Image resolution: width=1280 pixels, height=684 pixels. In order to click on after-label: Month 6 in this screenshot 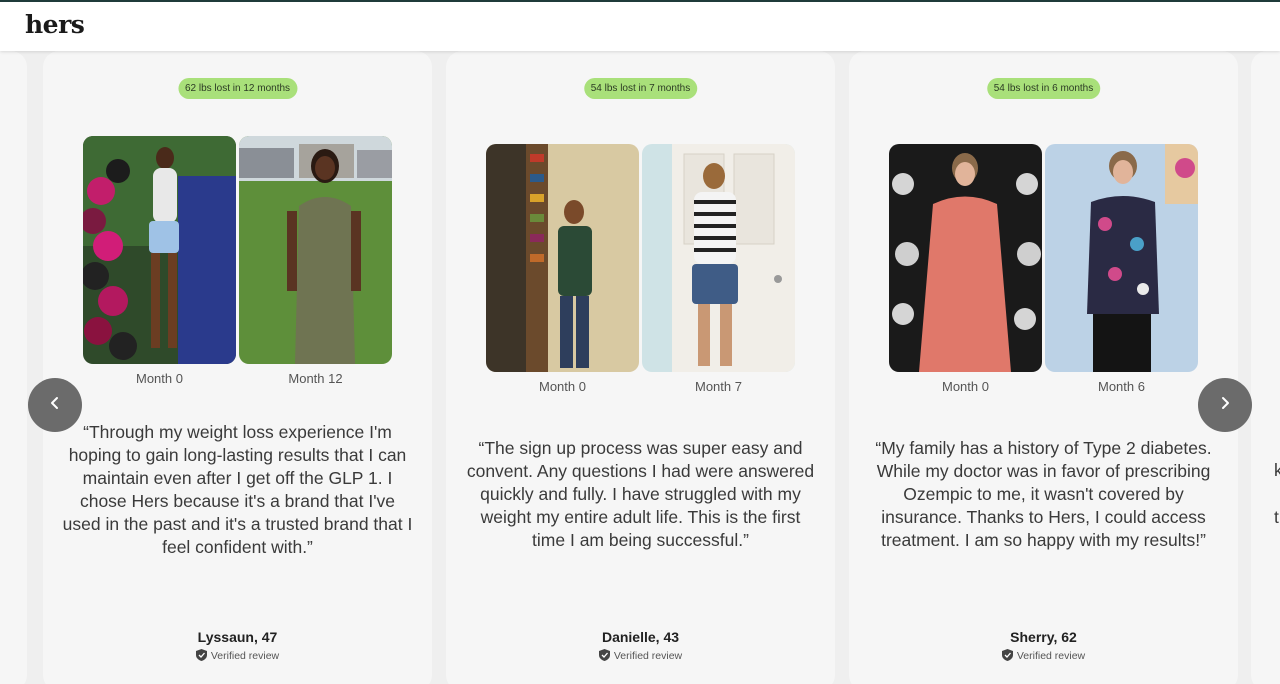, I will do `click(1121, 386)`.